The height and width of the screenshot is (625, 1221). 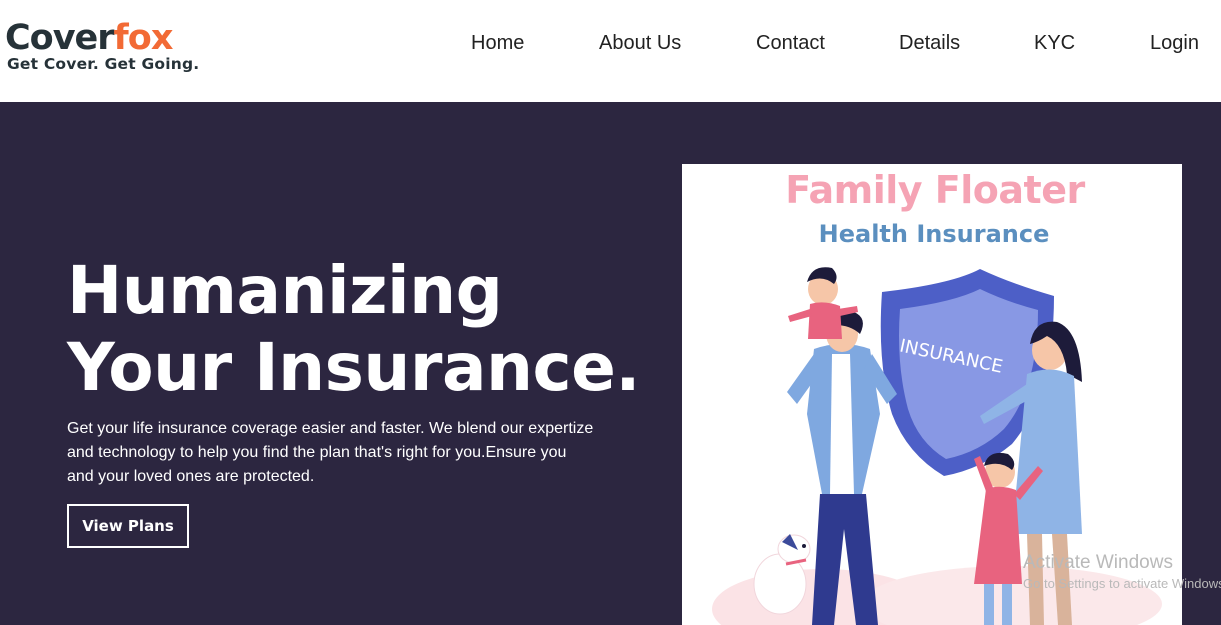 What do you see at coordinates (1174, 43) in the screenshot?
I see `nav-login-link: Login` at bounding box center [1174, 43].